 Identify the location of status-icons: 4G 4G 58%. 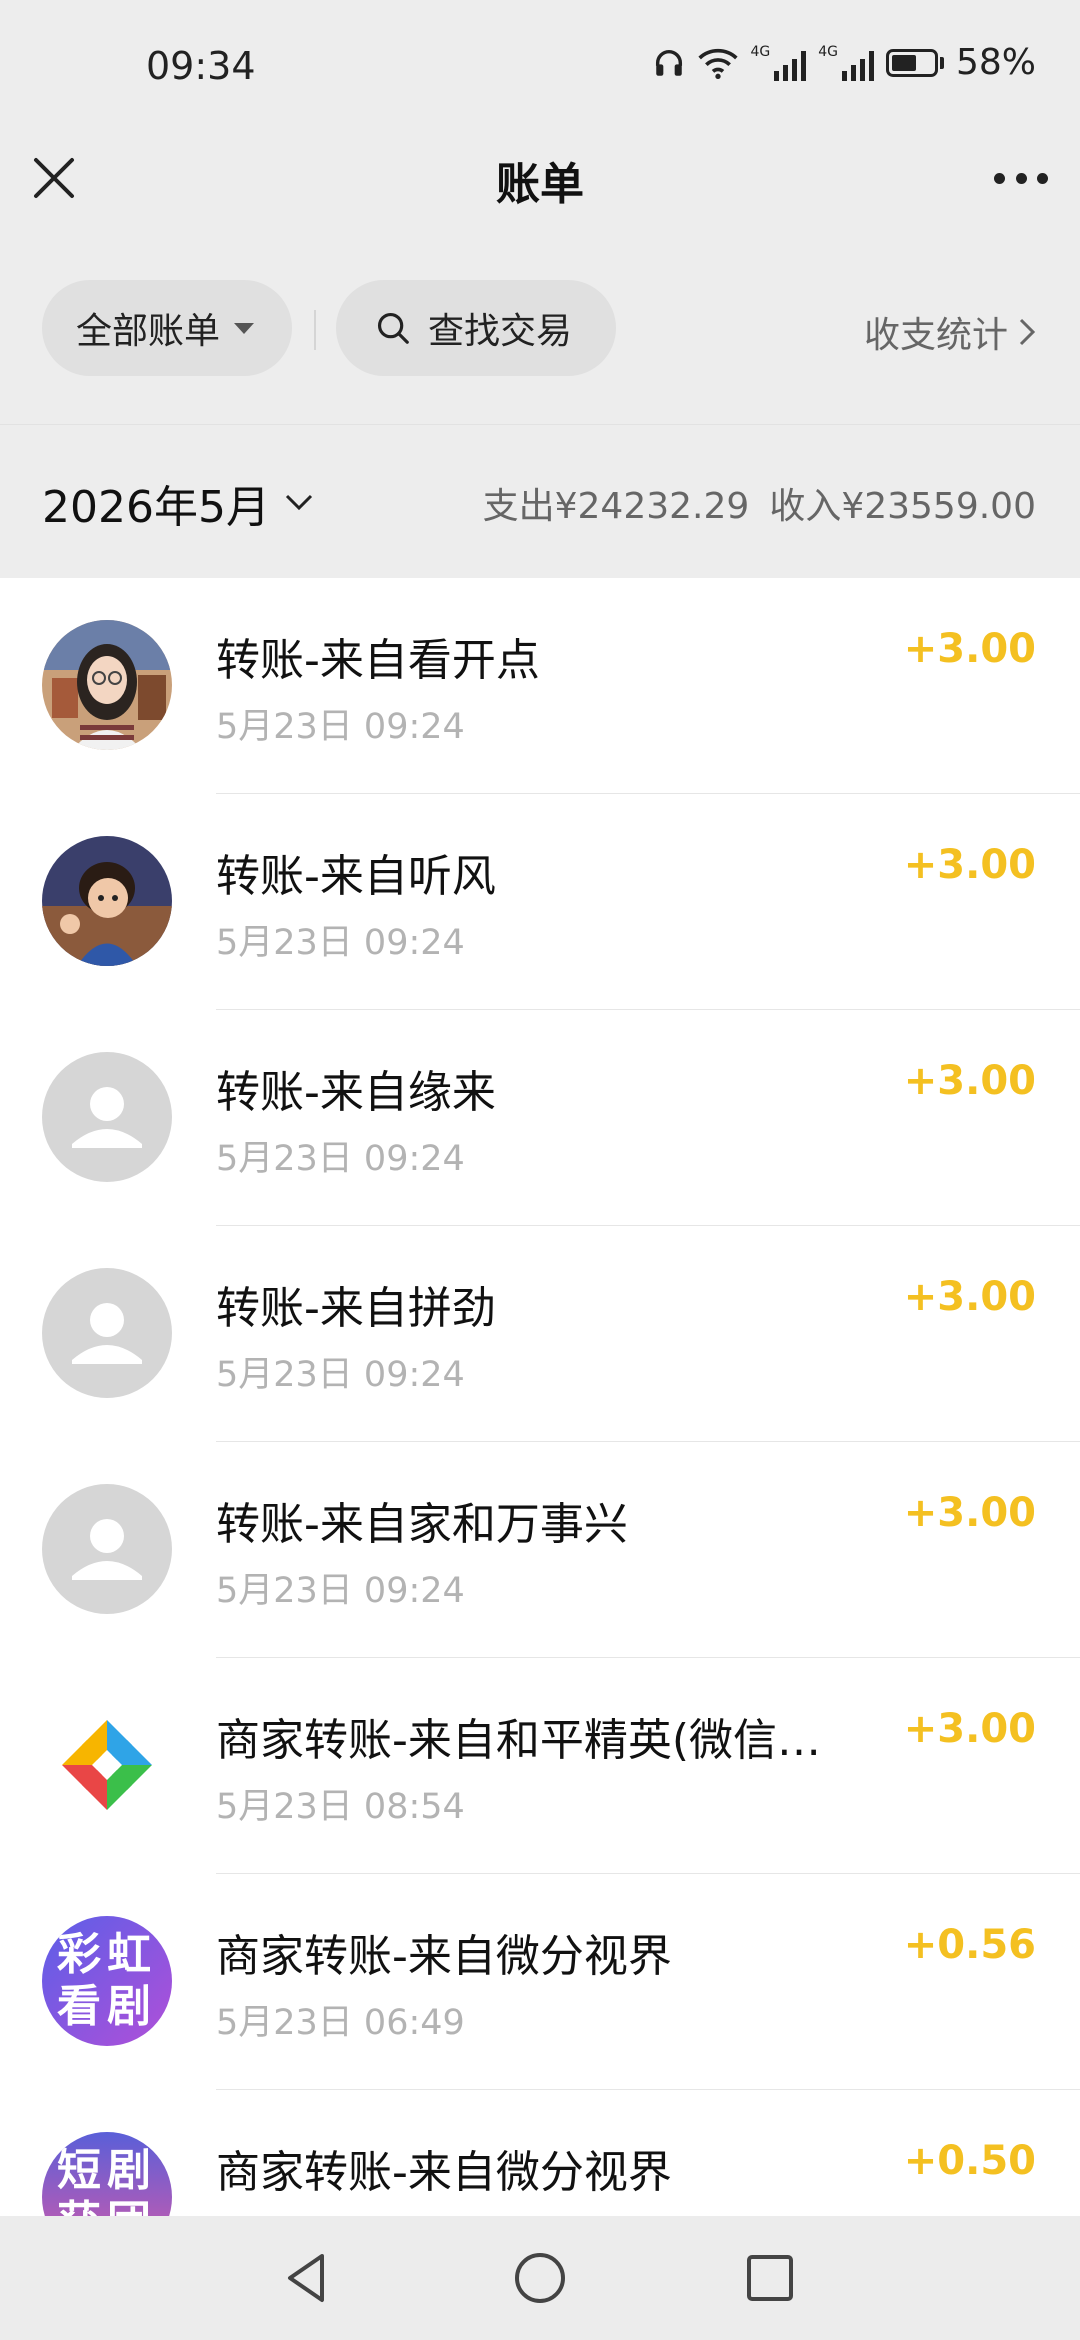
(844, 62).